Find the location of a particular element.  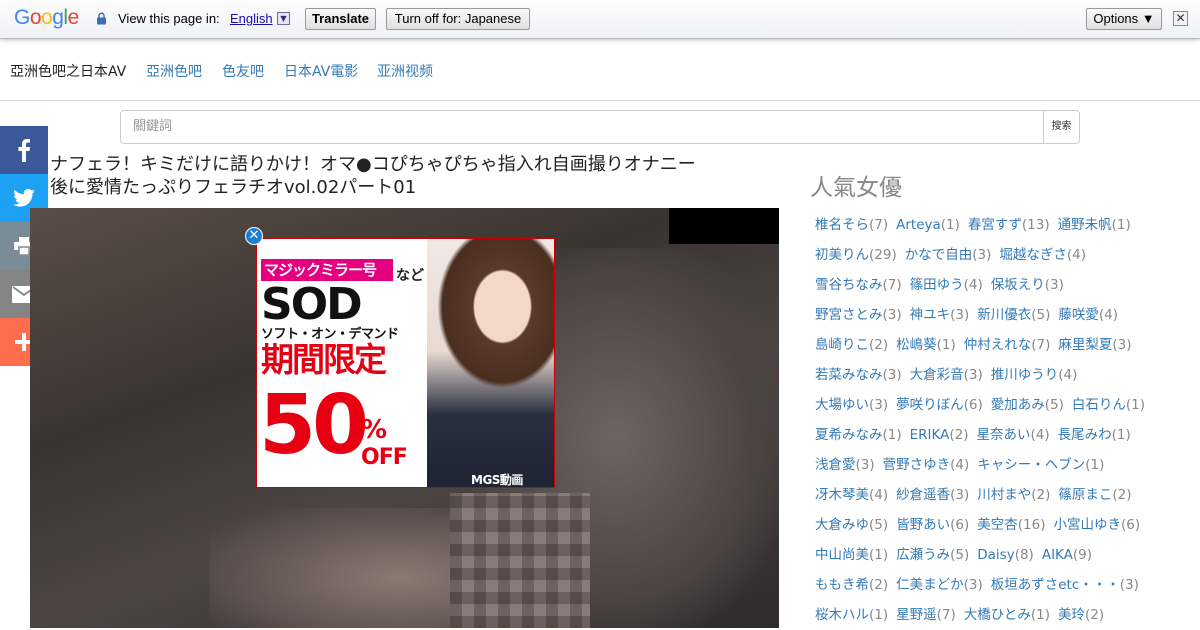

actress-link: 小宮山ゆき is located at coordinates (1087, 525).